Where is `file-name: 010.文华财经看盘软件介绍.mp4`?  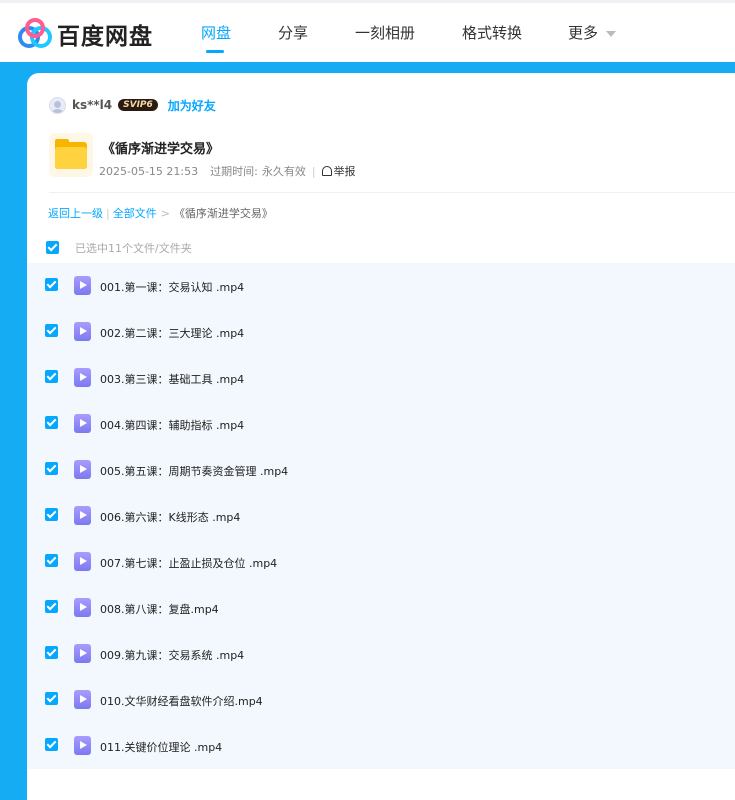
file-name: 010.文华财经看盘软件介绍.mp4 is located at coordinates (181, 701).